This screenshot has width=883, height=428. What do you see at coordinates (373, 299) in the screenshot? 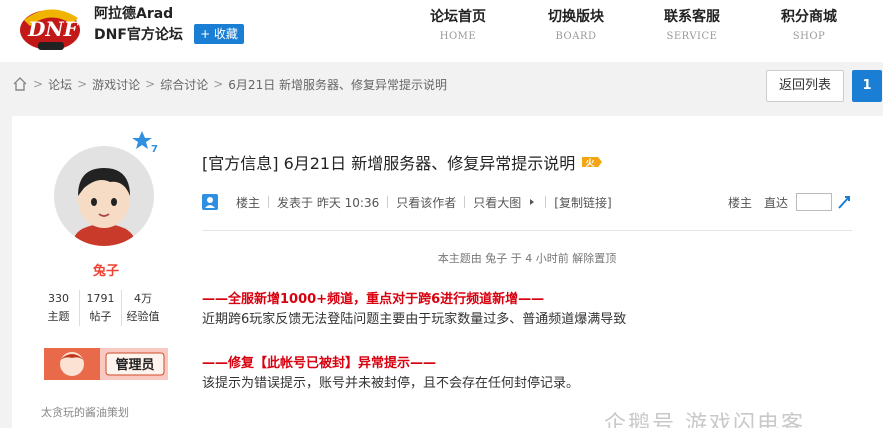
I see `section-heading: ——全服新增1000+频道，重点对于跨6进行频道新增——` at bounding box center [373, 299].